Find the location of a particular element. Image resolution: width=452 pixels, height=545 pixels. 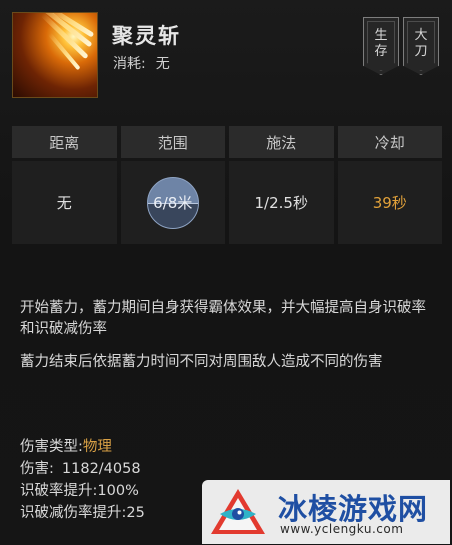

cost-row: 消耗: 无 is located at coordinates (141, 63).